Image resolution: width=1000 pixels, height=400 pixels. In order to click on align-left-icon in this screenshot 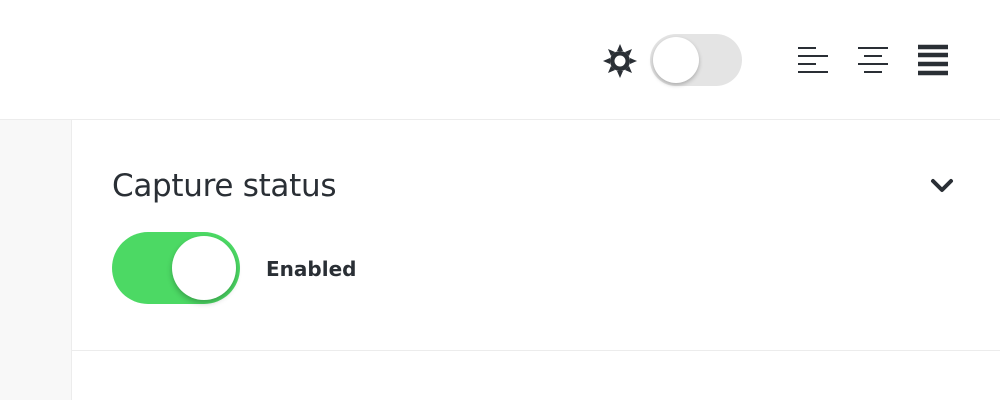, I will do `click(812, 65)`.